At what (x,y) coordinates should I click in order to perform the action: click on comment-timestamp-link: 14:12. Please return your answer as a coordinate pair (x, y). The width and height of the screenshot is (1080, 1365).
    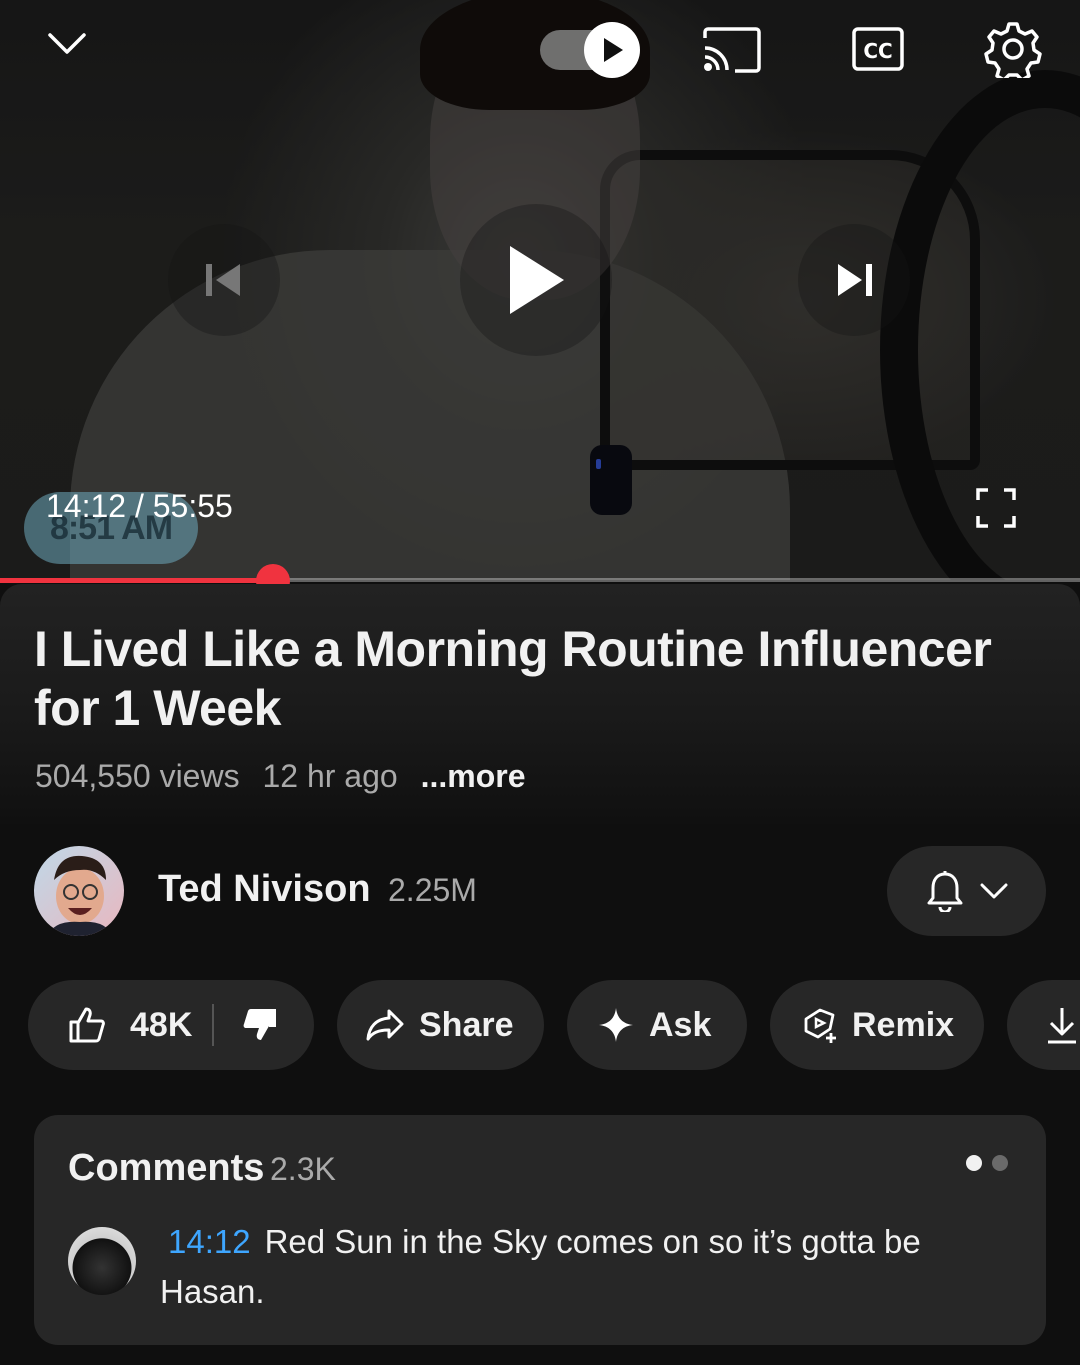
    Looking at the image, I should click on (209, 1241).